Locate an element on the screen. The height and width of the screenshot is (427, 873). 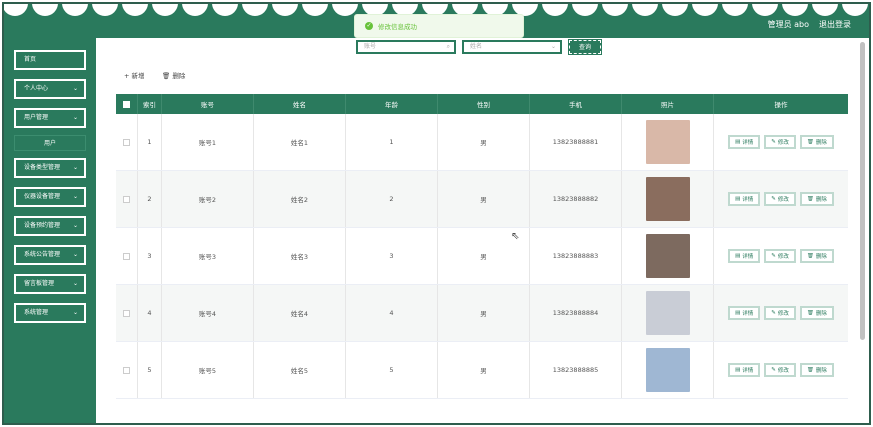
cell-name: 姓名3 is located at coordinates (300, 256).